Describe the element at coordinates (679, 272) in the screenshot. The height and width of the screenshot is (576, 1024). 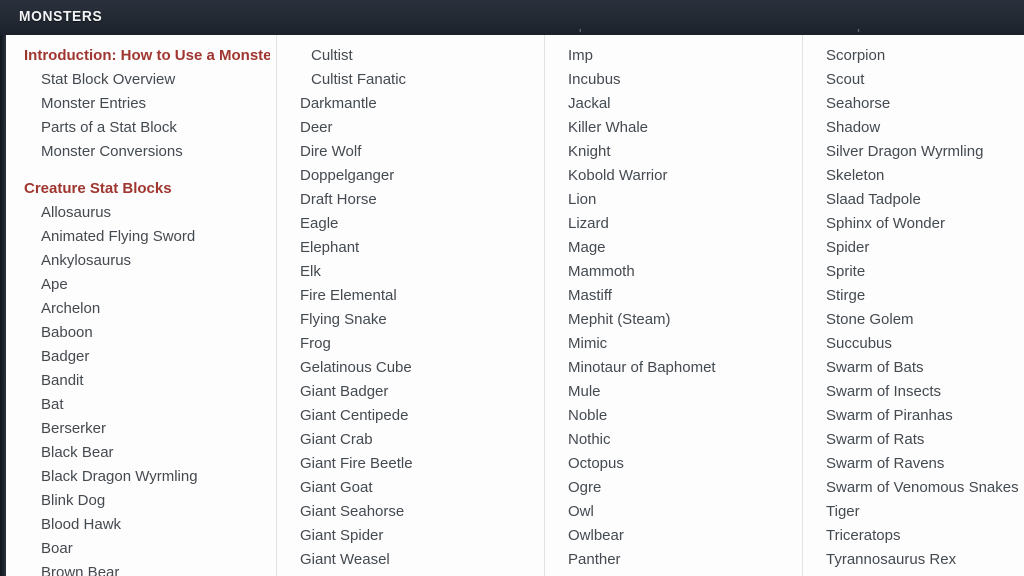
I see `list-item: Mammoth` at that location.